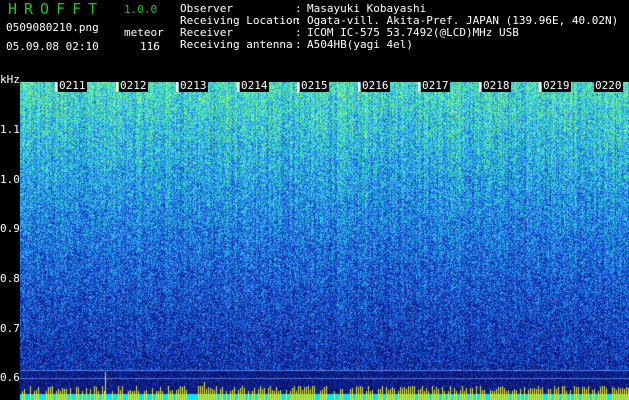  Describe the element at coordinates (10, 79) in the screenshot. I see `y-axis-unit: kHz` at that location.